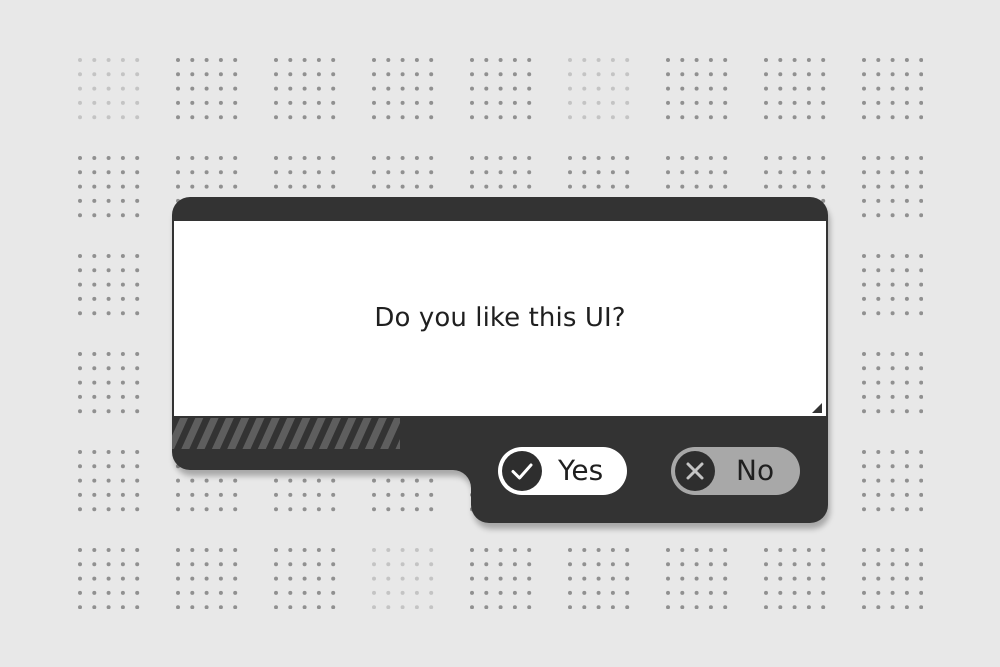  Describe the element at coordinates (286, 433) in the screenshot. I see `diagonal-stripes-icon` at that location.